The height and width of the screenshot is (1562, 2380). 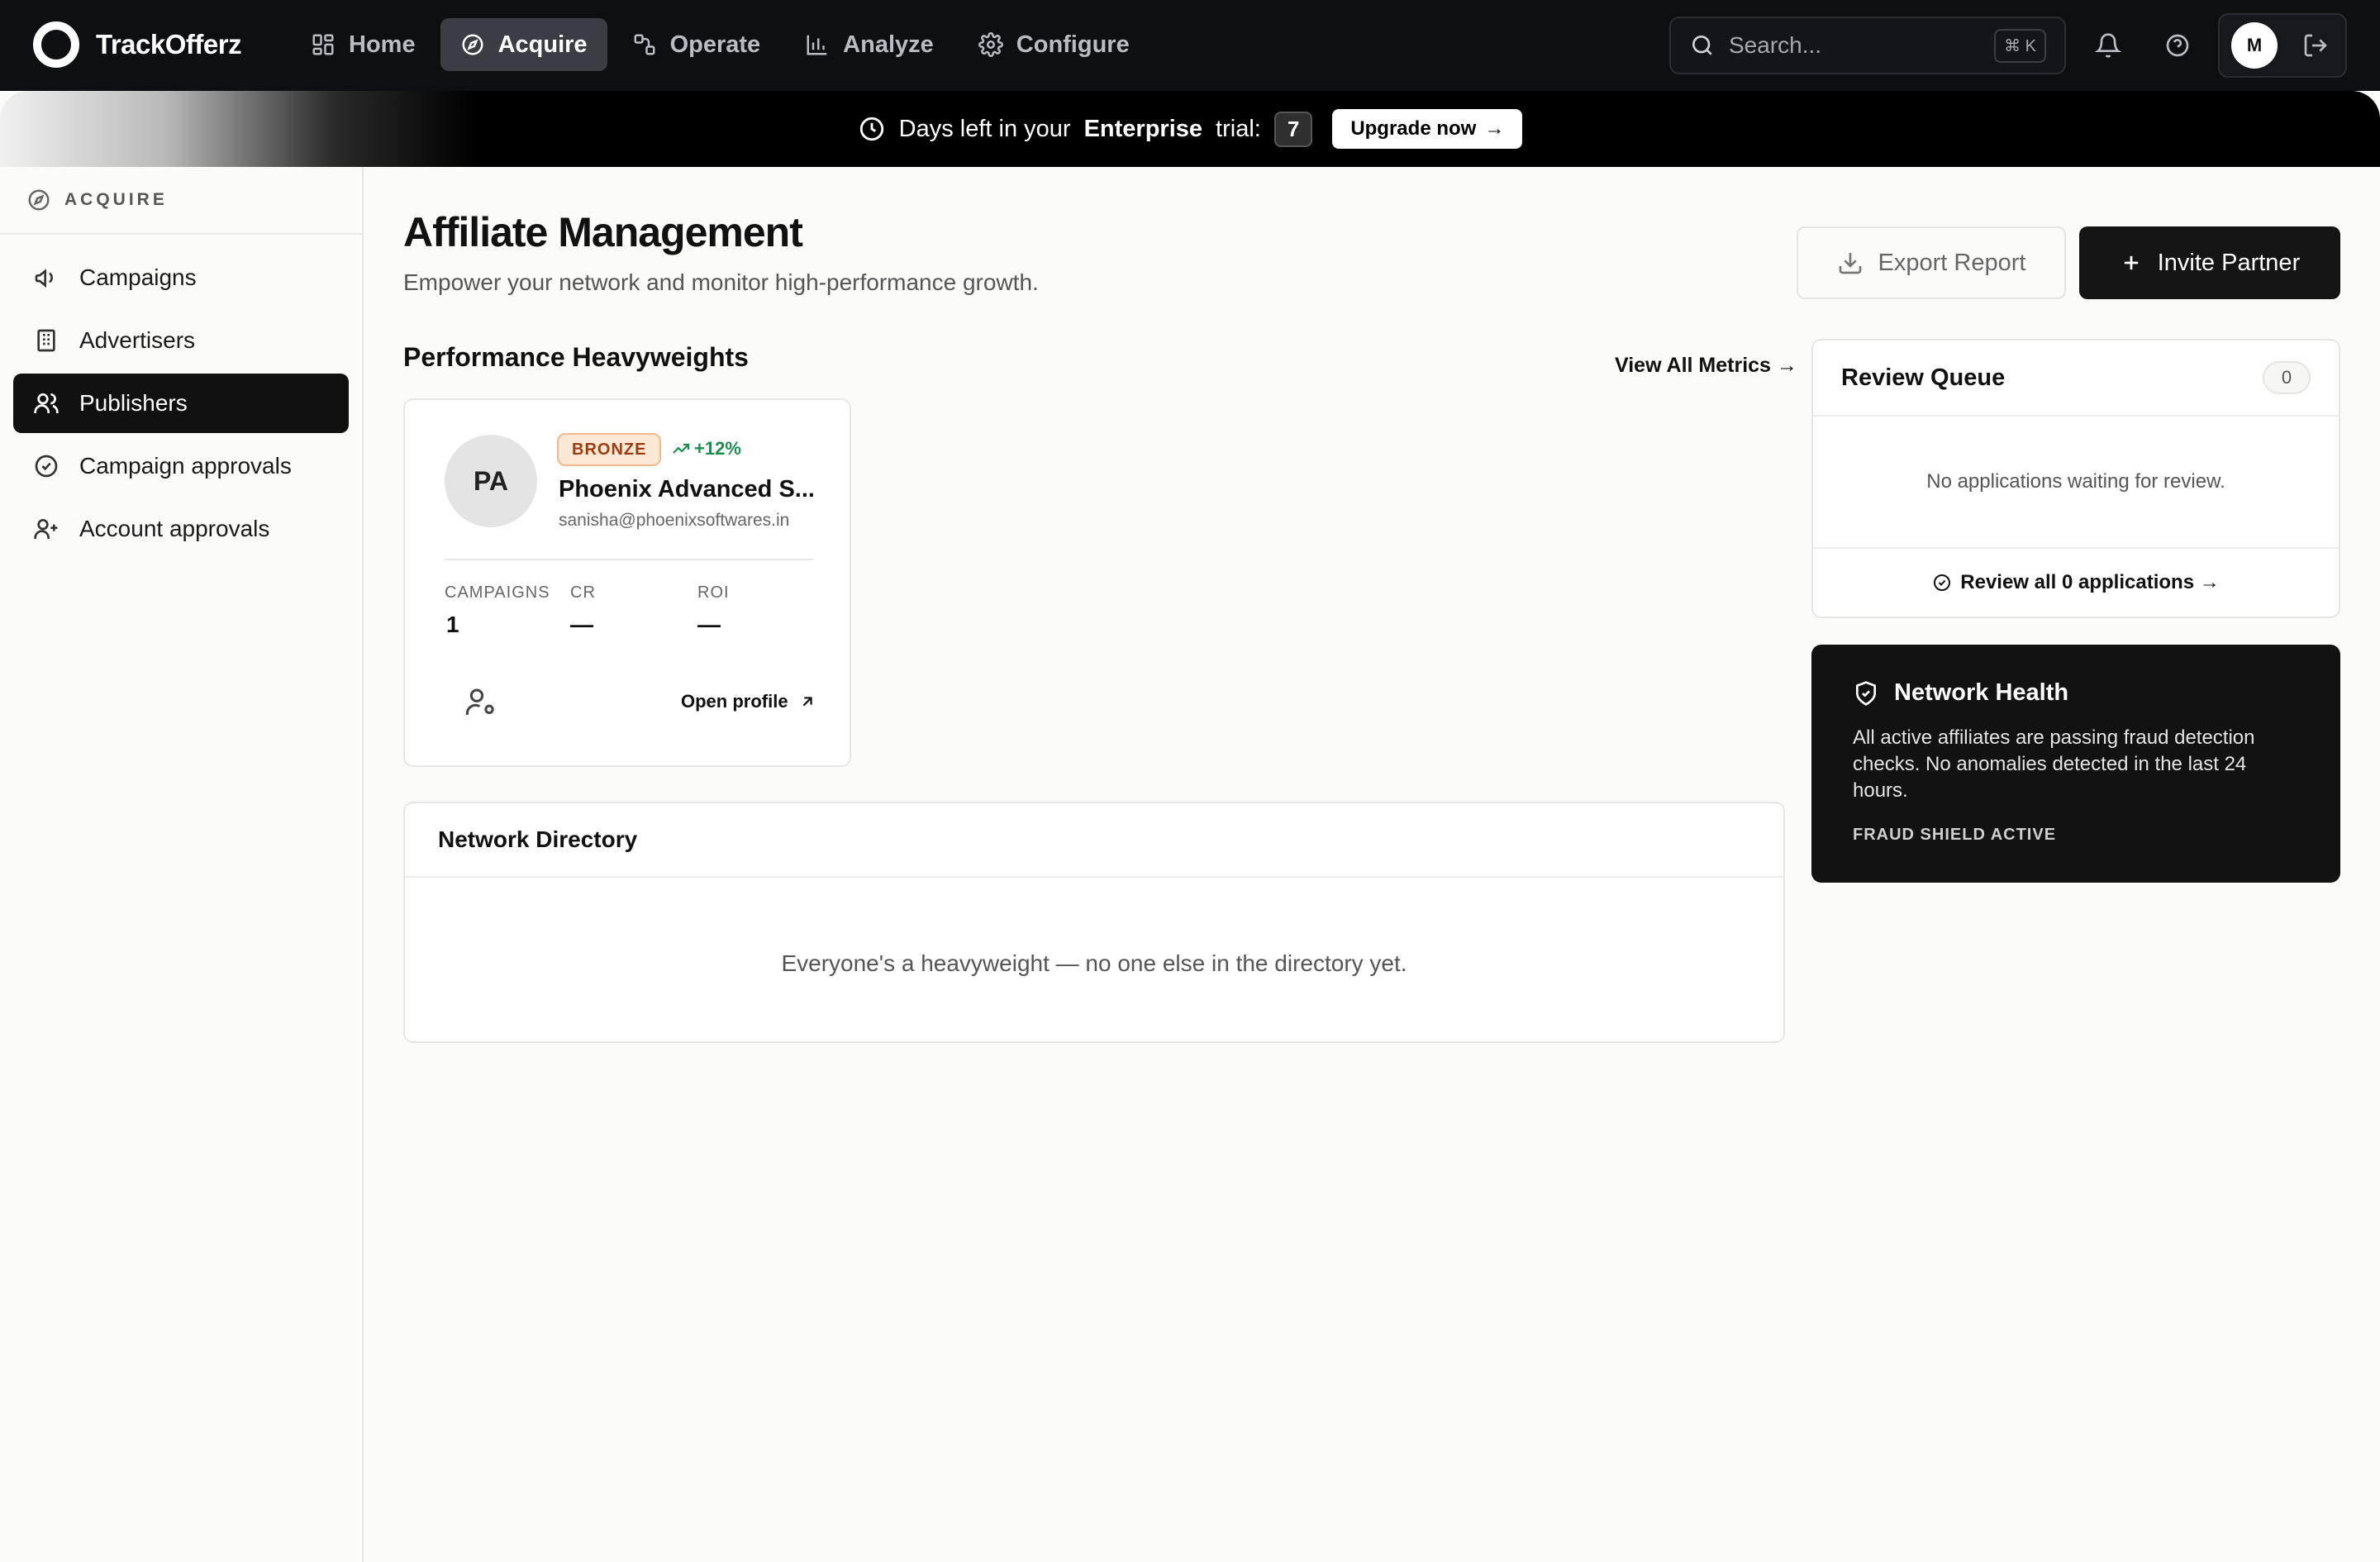 I want to click on bell-icon, so click(x=2108, y=45).